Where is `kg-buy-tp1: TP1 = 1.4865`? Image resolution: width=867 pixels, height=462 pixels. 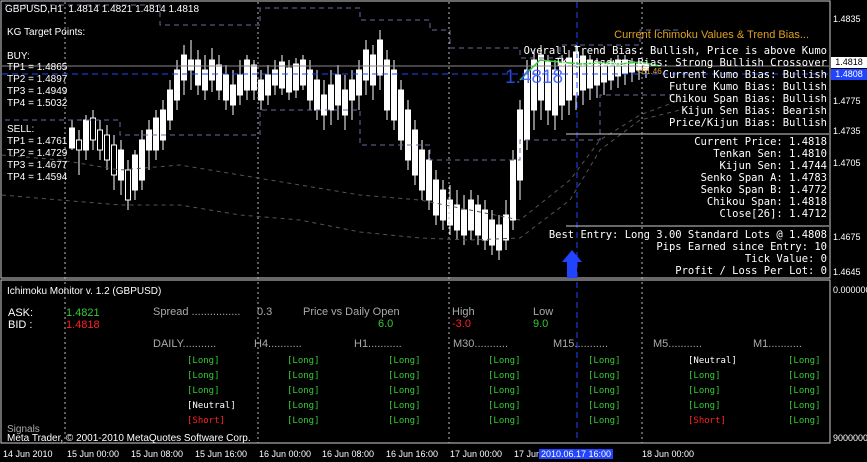
kg-buy-tp1: TP1 = 1.4865 is located at coordinates (37, 67).